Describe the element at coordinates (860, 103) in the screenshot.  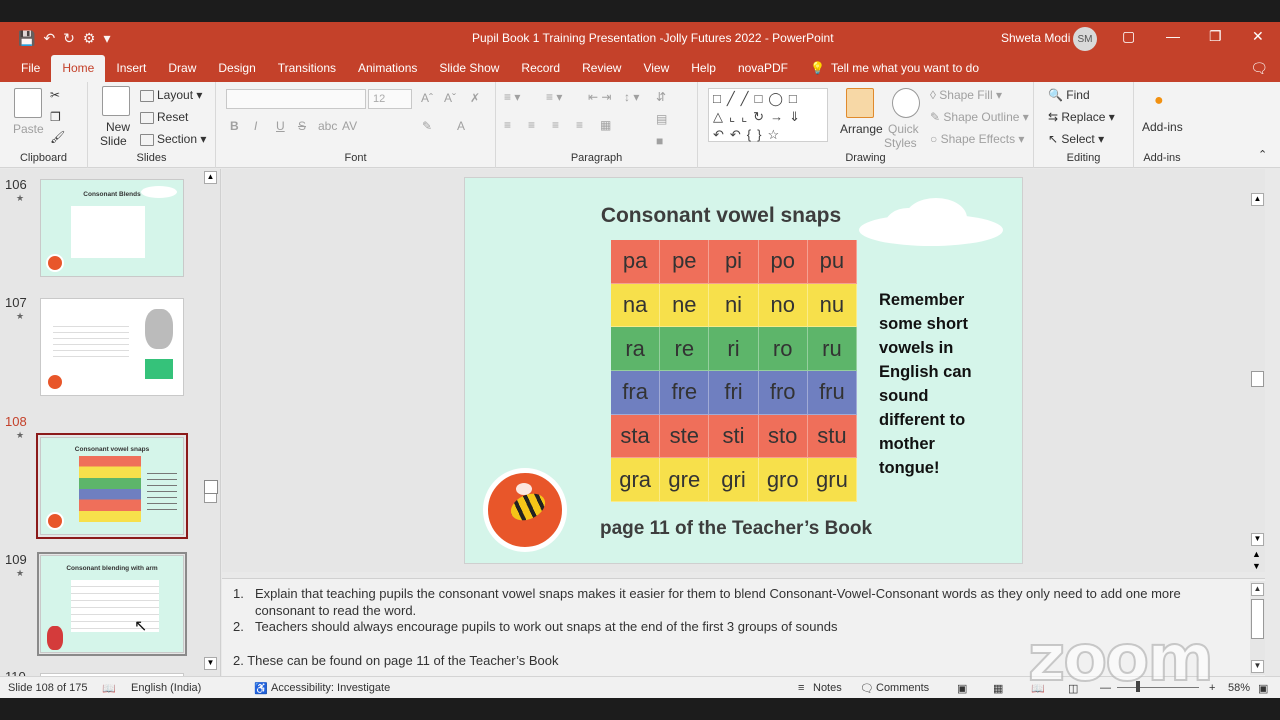
I see `arrange-icon` at that location.